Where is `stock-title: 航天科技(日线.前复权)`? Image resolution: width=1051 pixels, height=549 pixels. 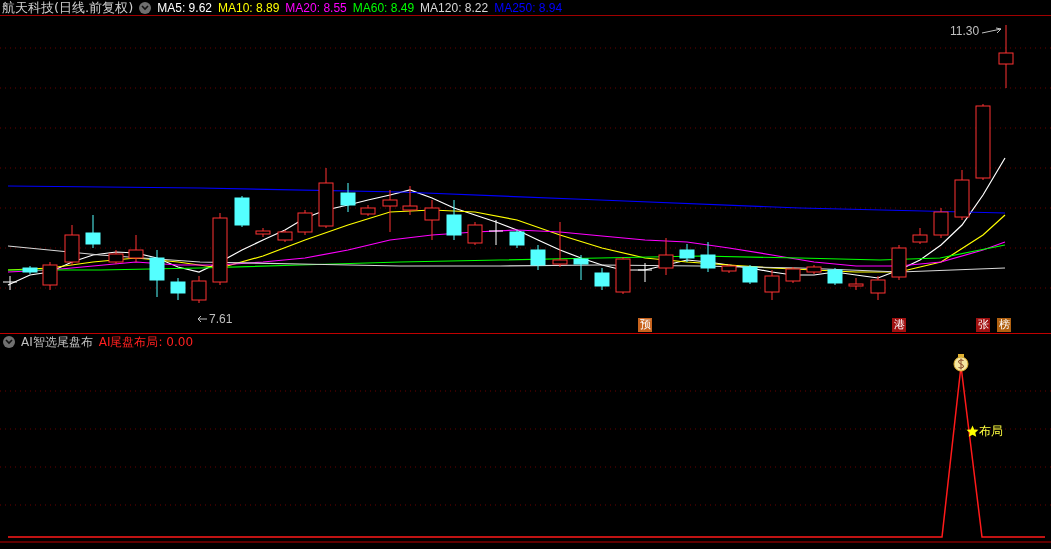
stock-title: 航天科技(日线.前复权) is located at coordinates (68, 8).